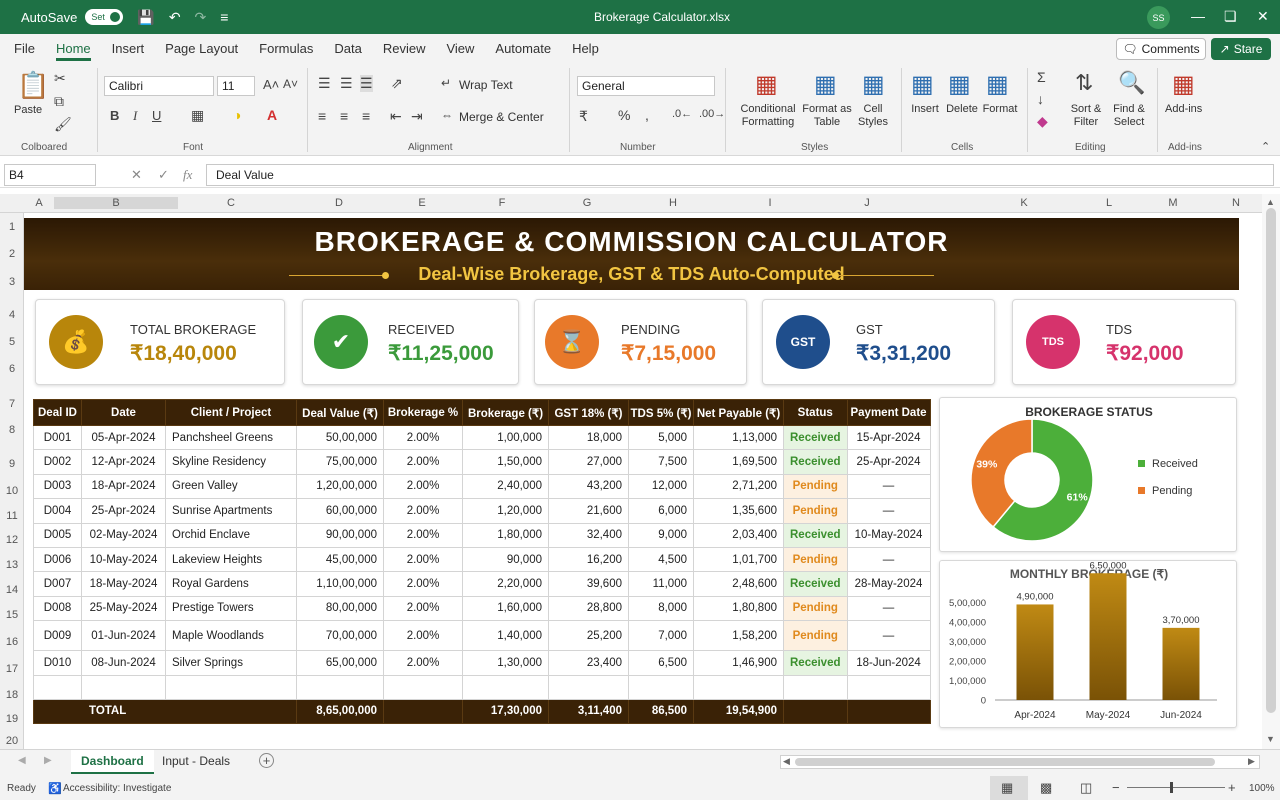 The height and width of the screenshot is (800, 1280). Describe the element at coordinates (888, 437) in the screenshot. I see `table-cell: 15-Apr-2024` at that location.